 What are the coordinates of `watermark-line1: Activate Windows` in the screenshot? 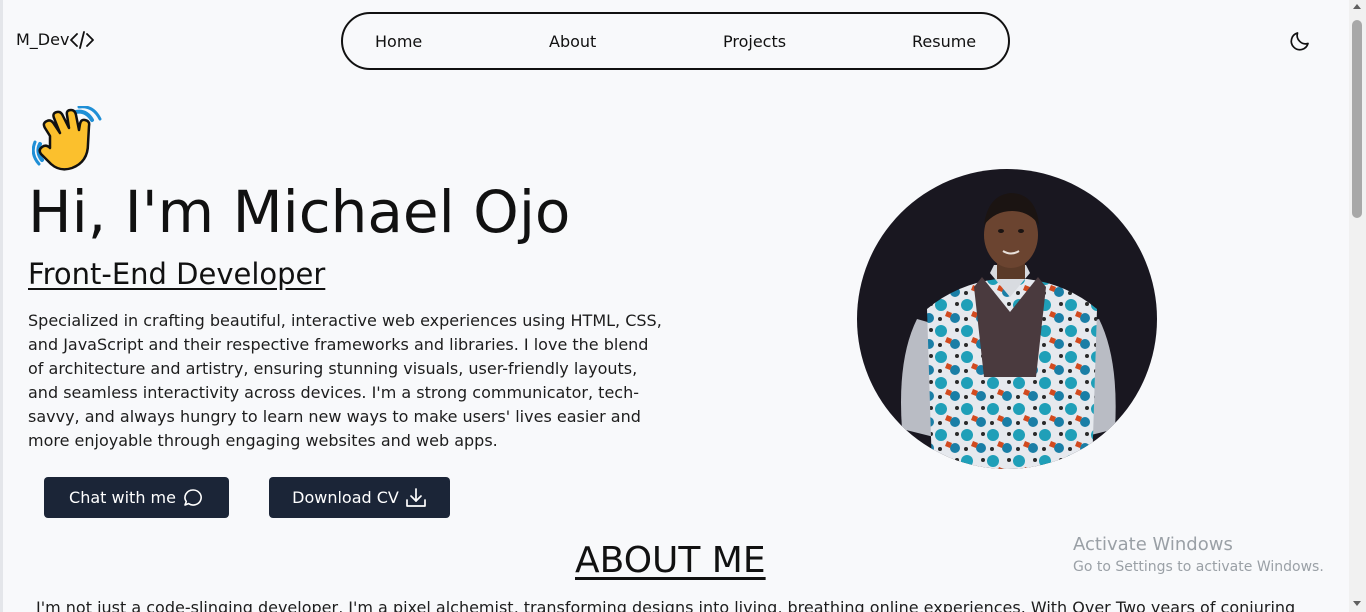 It's located at (1153, 544).